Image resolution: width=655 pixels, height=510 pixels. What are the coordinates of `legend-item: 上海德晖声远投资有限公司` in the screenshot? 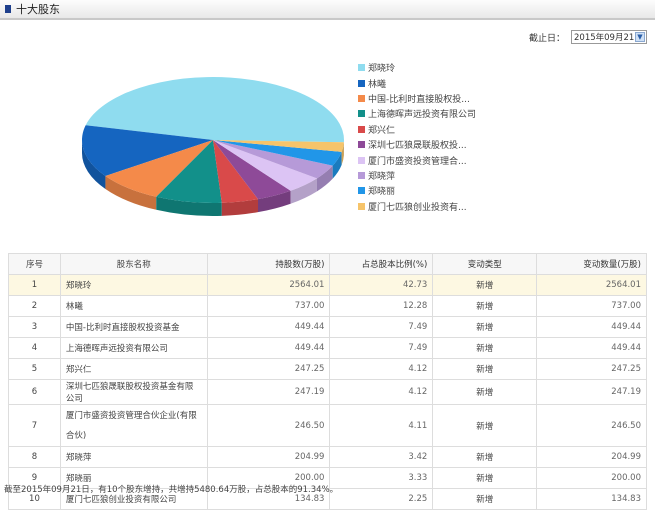 It's located at (417, 113).